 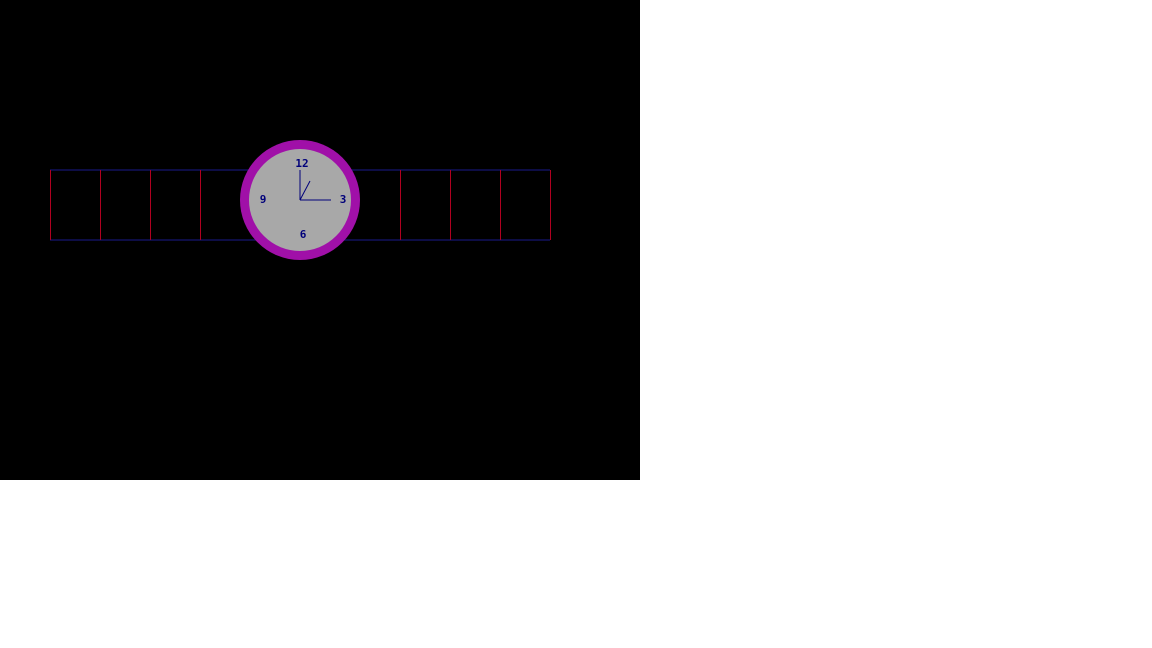 What do you see at coordinates (300, 200) in the screenshot?
I see `wristwatch-drawing: 12 3 6 9` at bounding box center [300, 200].